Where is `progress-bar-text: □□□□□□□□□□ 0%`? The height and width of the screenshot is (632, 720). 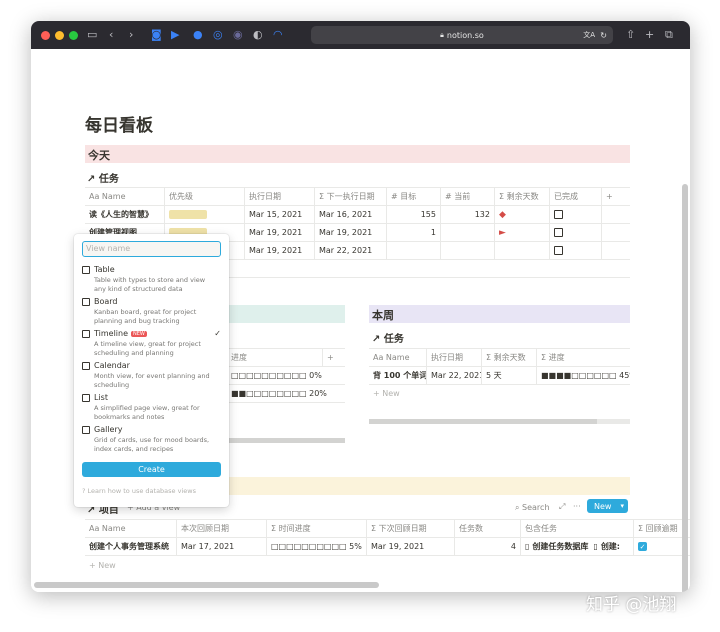 progress-bar-text: □□□□□□□□□□ 0% is located at coordinates (276, 375).